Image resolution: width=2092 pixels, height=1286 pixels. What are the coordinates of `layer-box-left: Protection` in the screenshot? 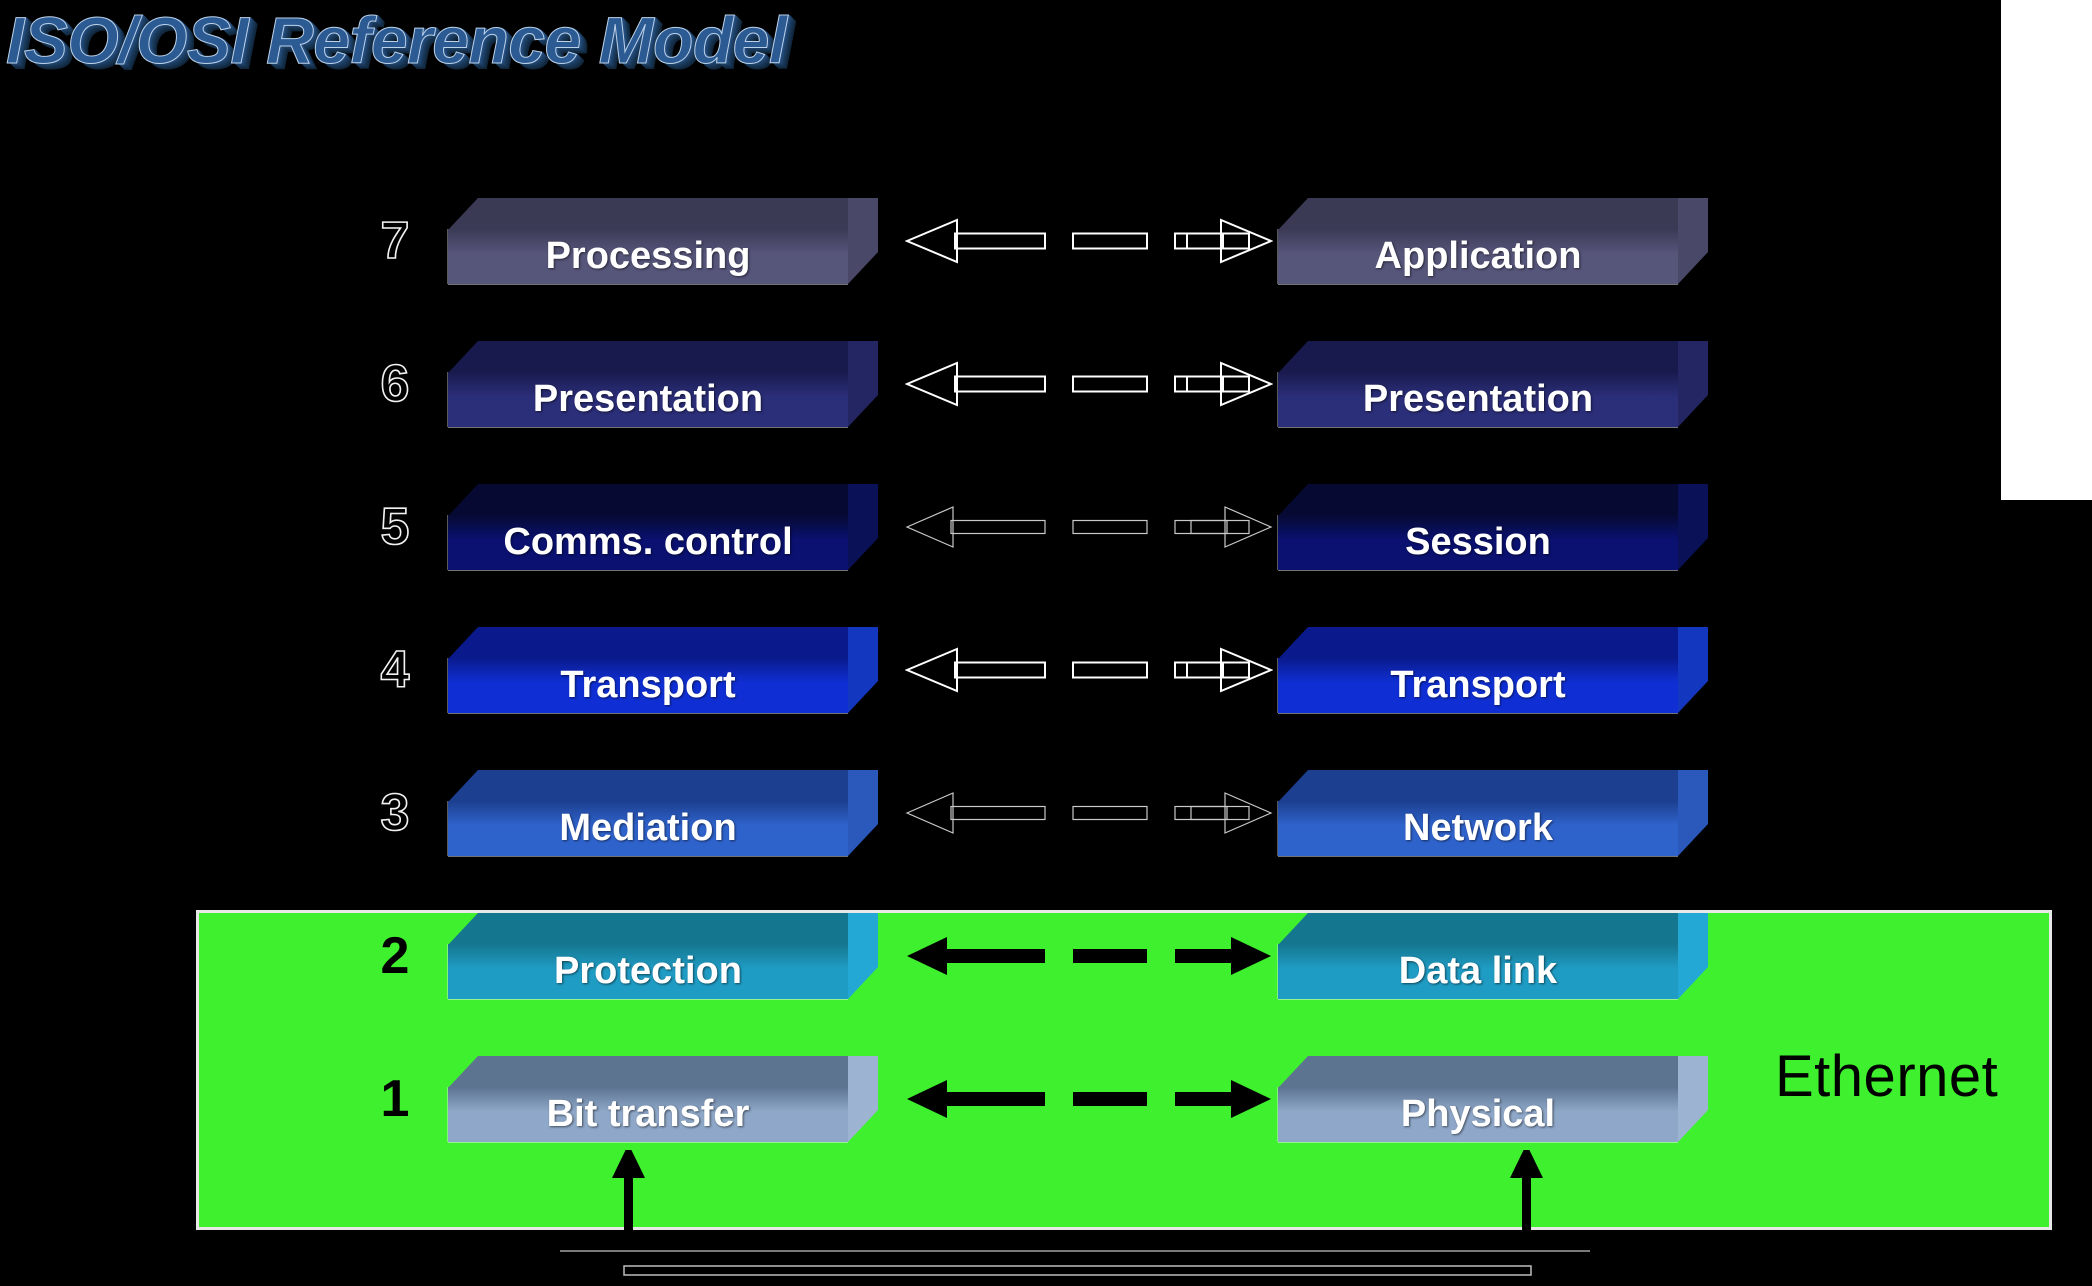 It's located at (663, 956).